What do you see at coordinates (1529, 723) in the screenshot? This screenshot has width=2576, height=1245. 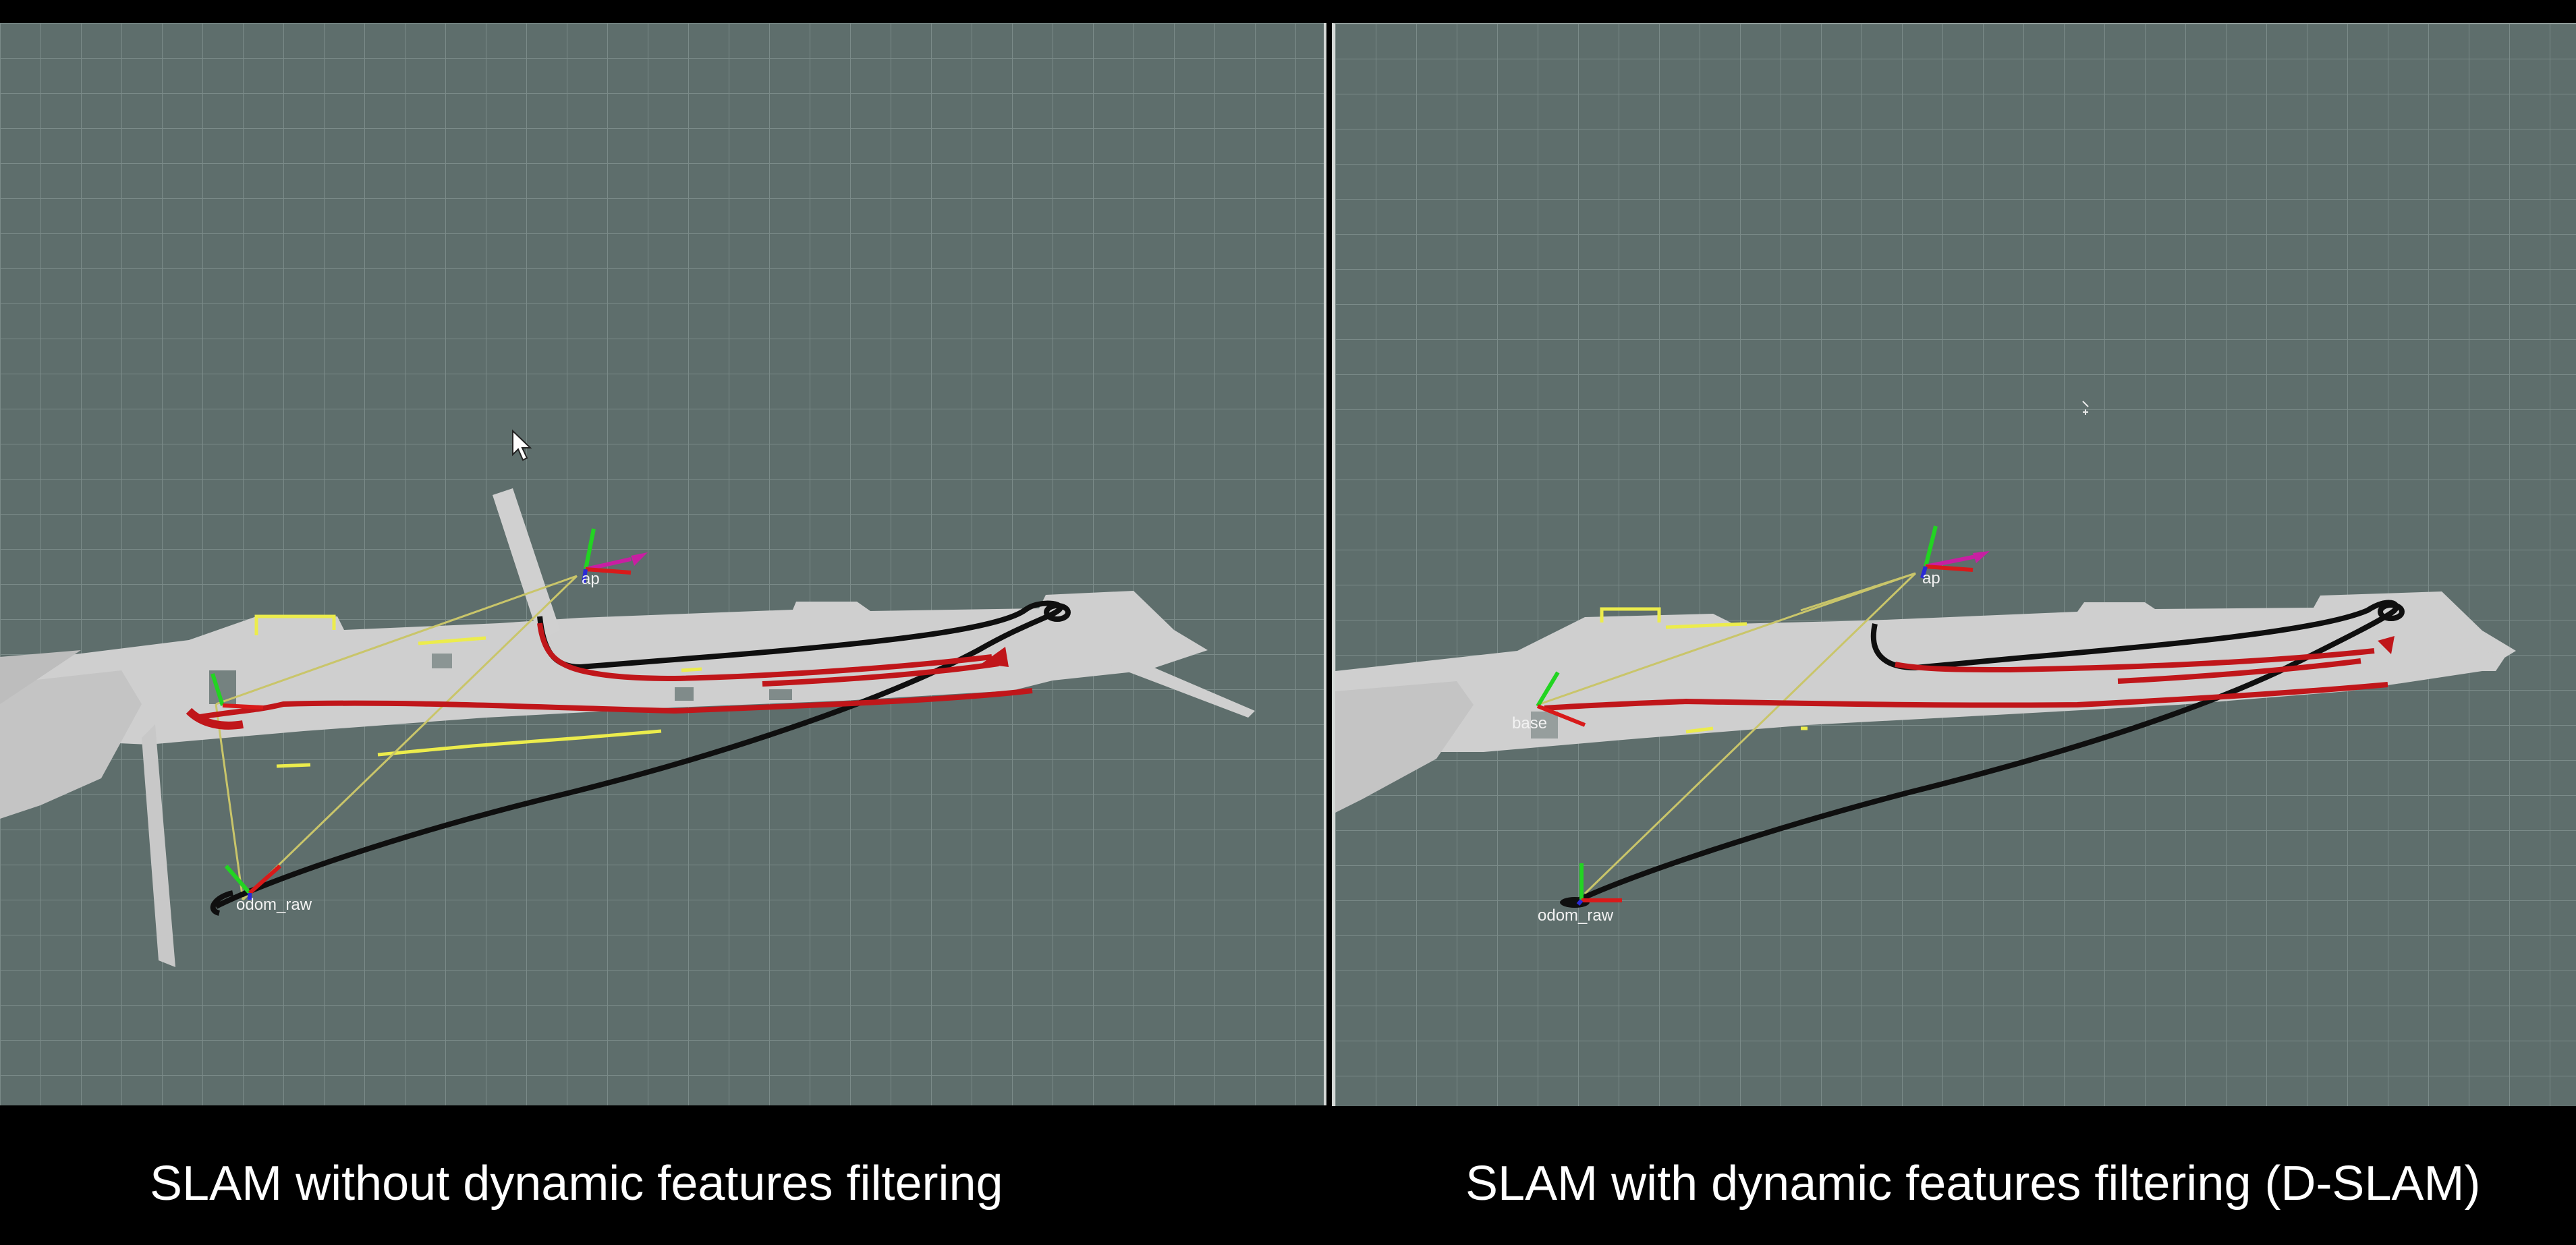 I see `base-frame-label: base` at bounding box center [1529, 723].